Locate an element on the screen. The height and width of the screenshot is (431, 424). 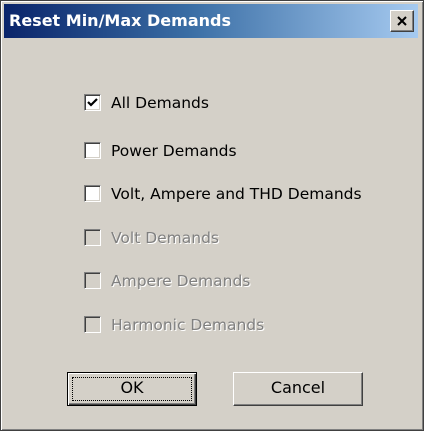
volt-ampere-thd-demands-checkbox is located at coordinates (92, 193).